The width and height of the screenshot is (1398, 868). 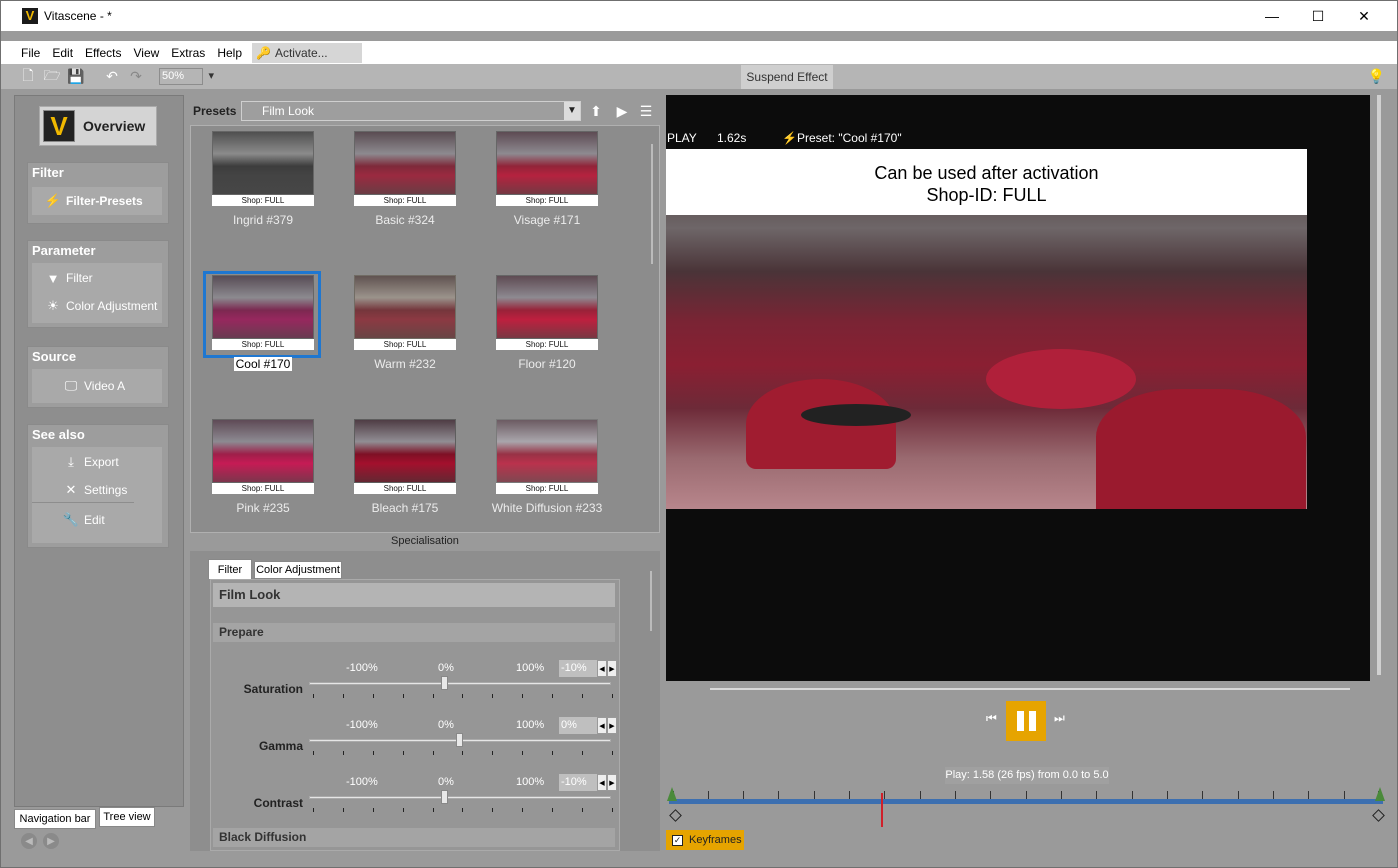 I want to click on range-end-marker, so click(x=1380, y=794).